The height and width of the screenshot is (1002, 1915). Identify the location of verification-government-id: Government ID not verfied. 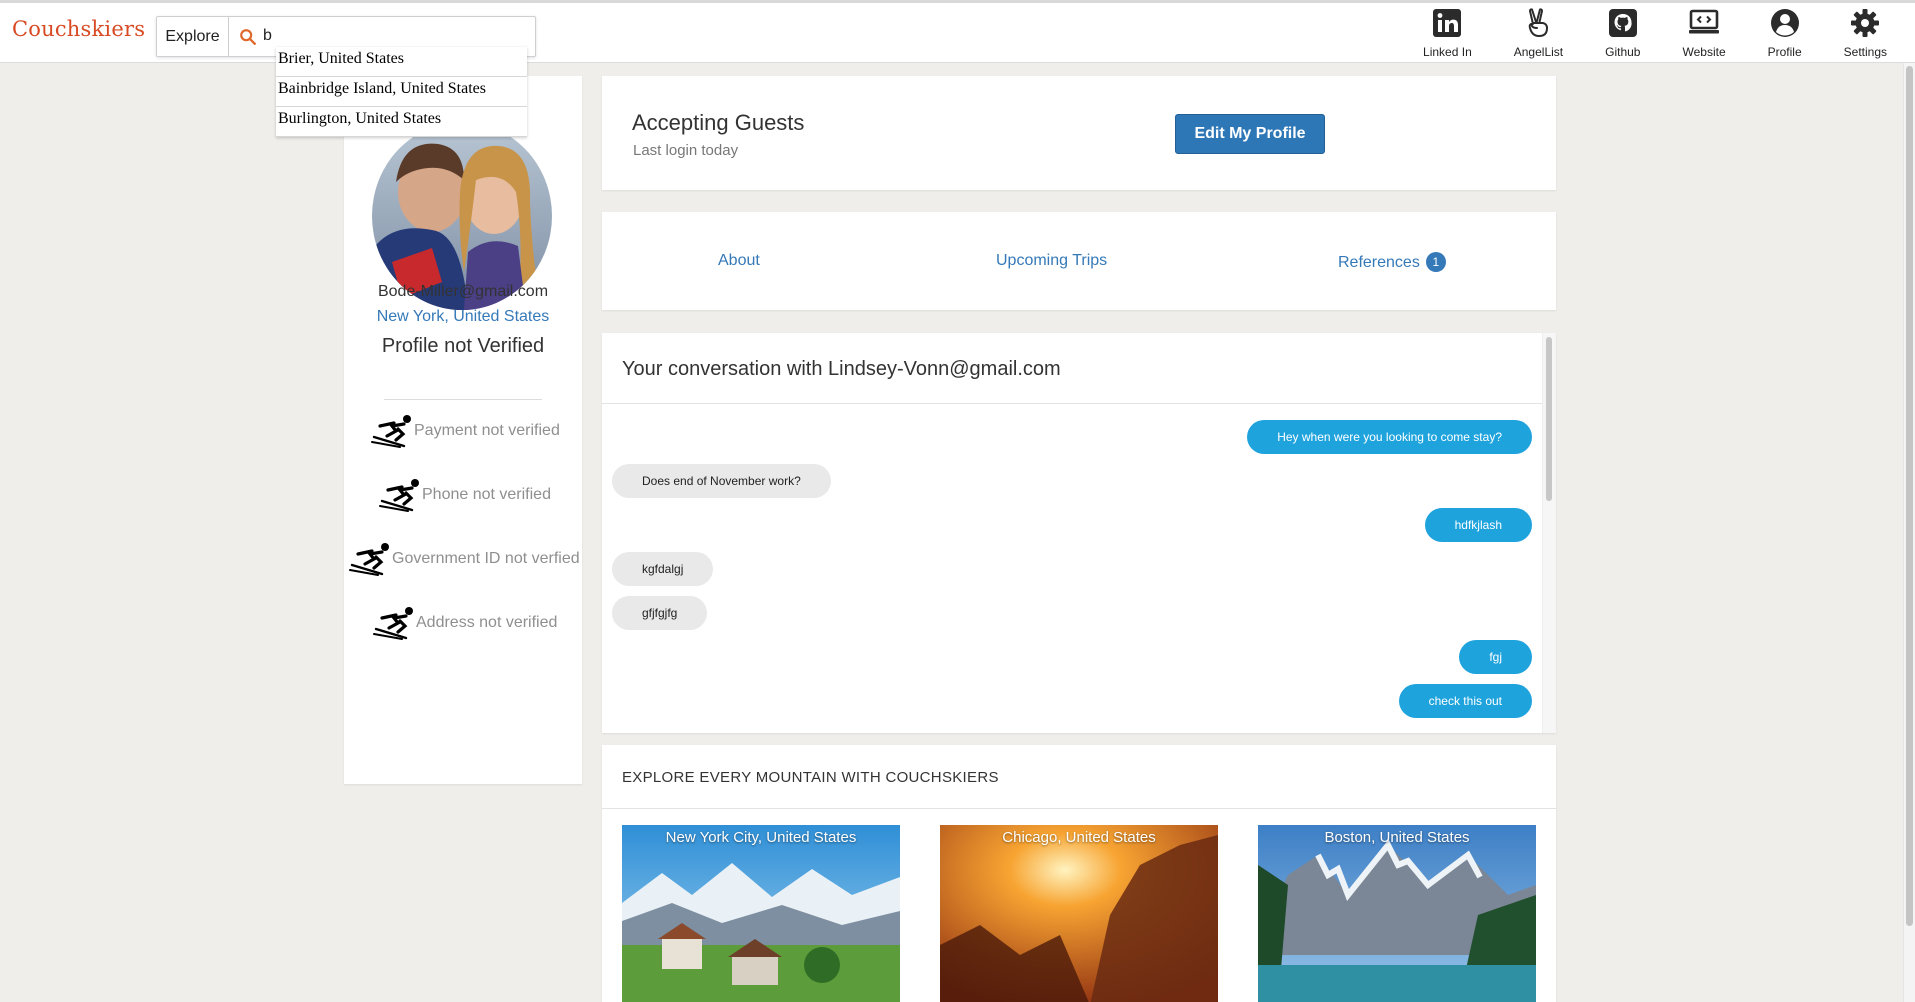
(464, 559).